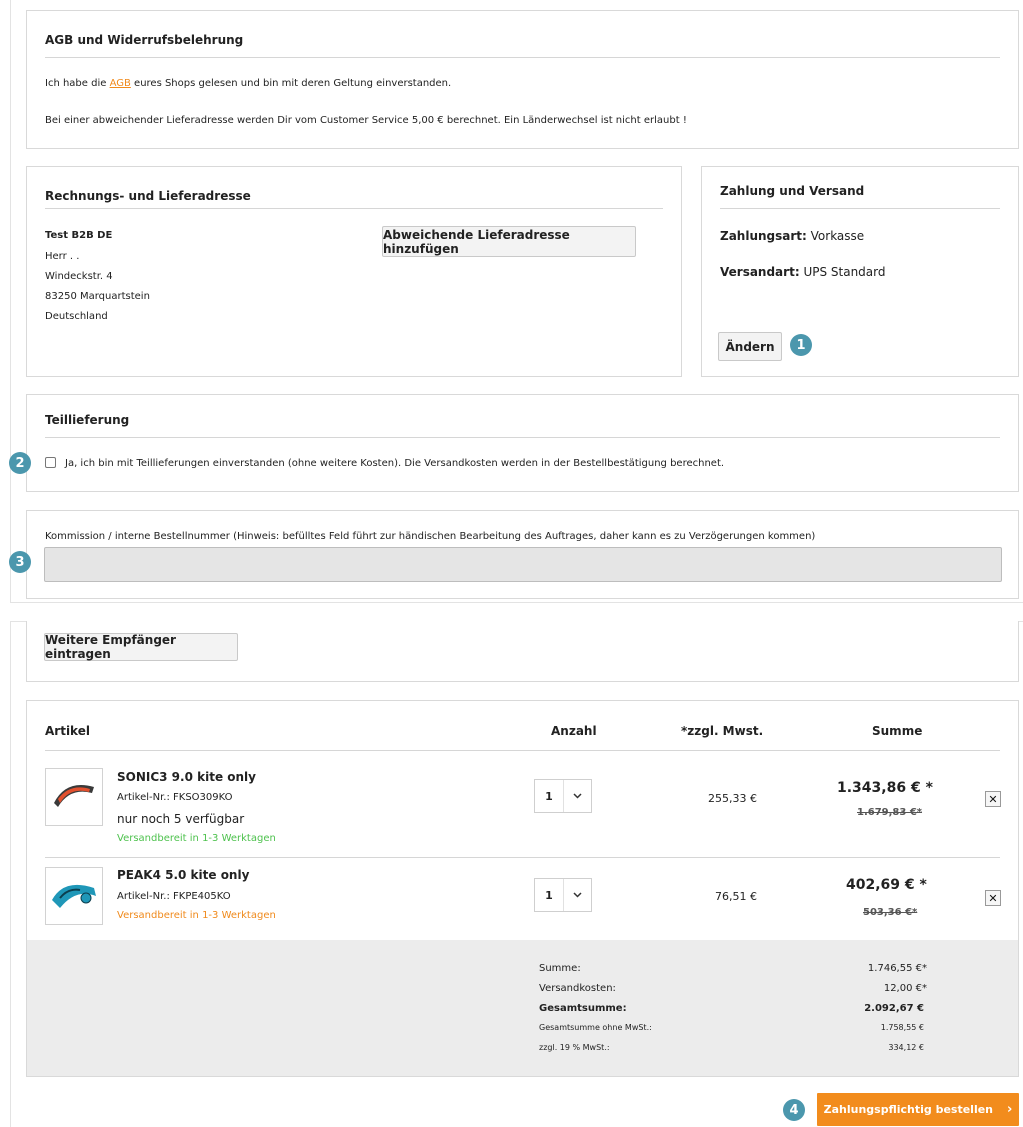 Image resolution: width=1023 pixels, height=1127 pixels. Describe the element at coordinates (897, 731) in the screenshot. I see `header-sum: Summe` at that location.